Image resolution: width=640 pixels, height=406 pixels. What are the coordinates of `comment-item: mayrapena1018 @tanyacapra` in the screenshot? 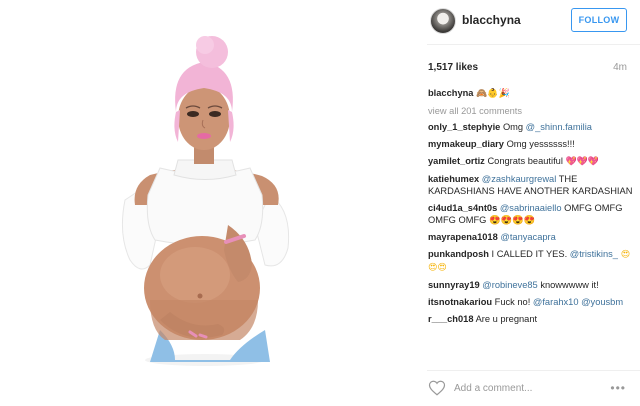 It's located at (530, 237).